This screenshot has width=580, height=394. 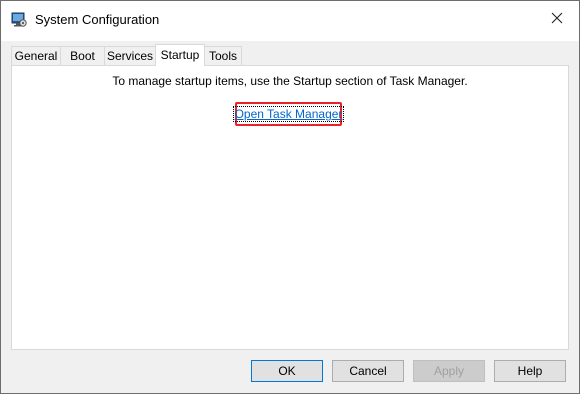 I want to click on tab-tools: Tools, so click(x=223, y=55).